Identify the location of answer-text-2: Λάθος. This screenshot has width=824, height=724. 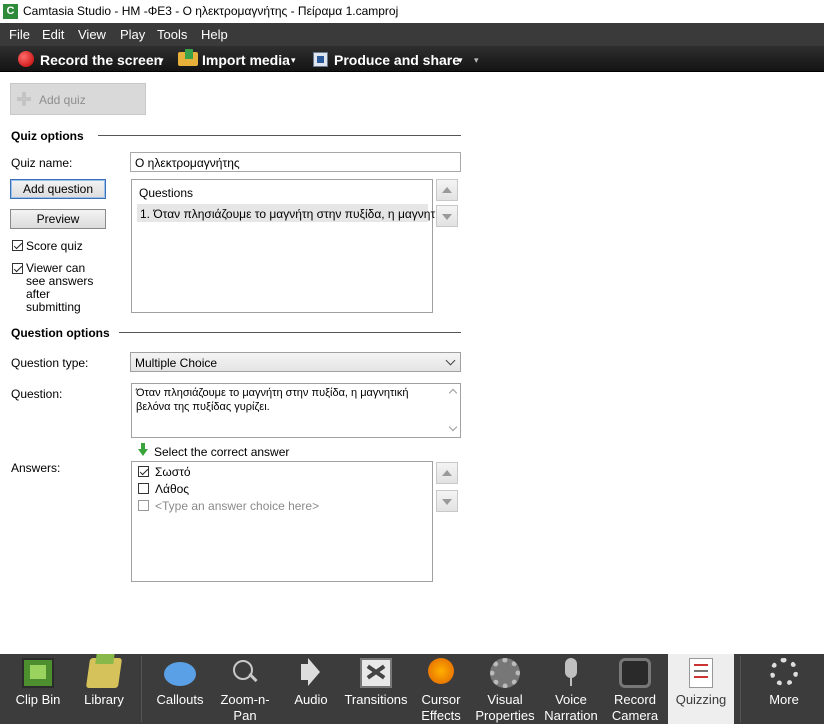
(172, 489).